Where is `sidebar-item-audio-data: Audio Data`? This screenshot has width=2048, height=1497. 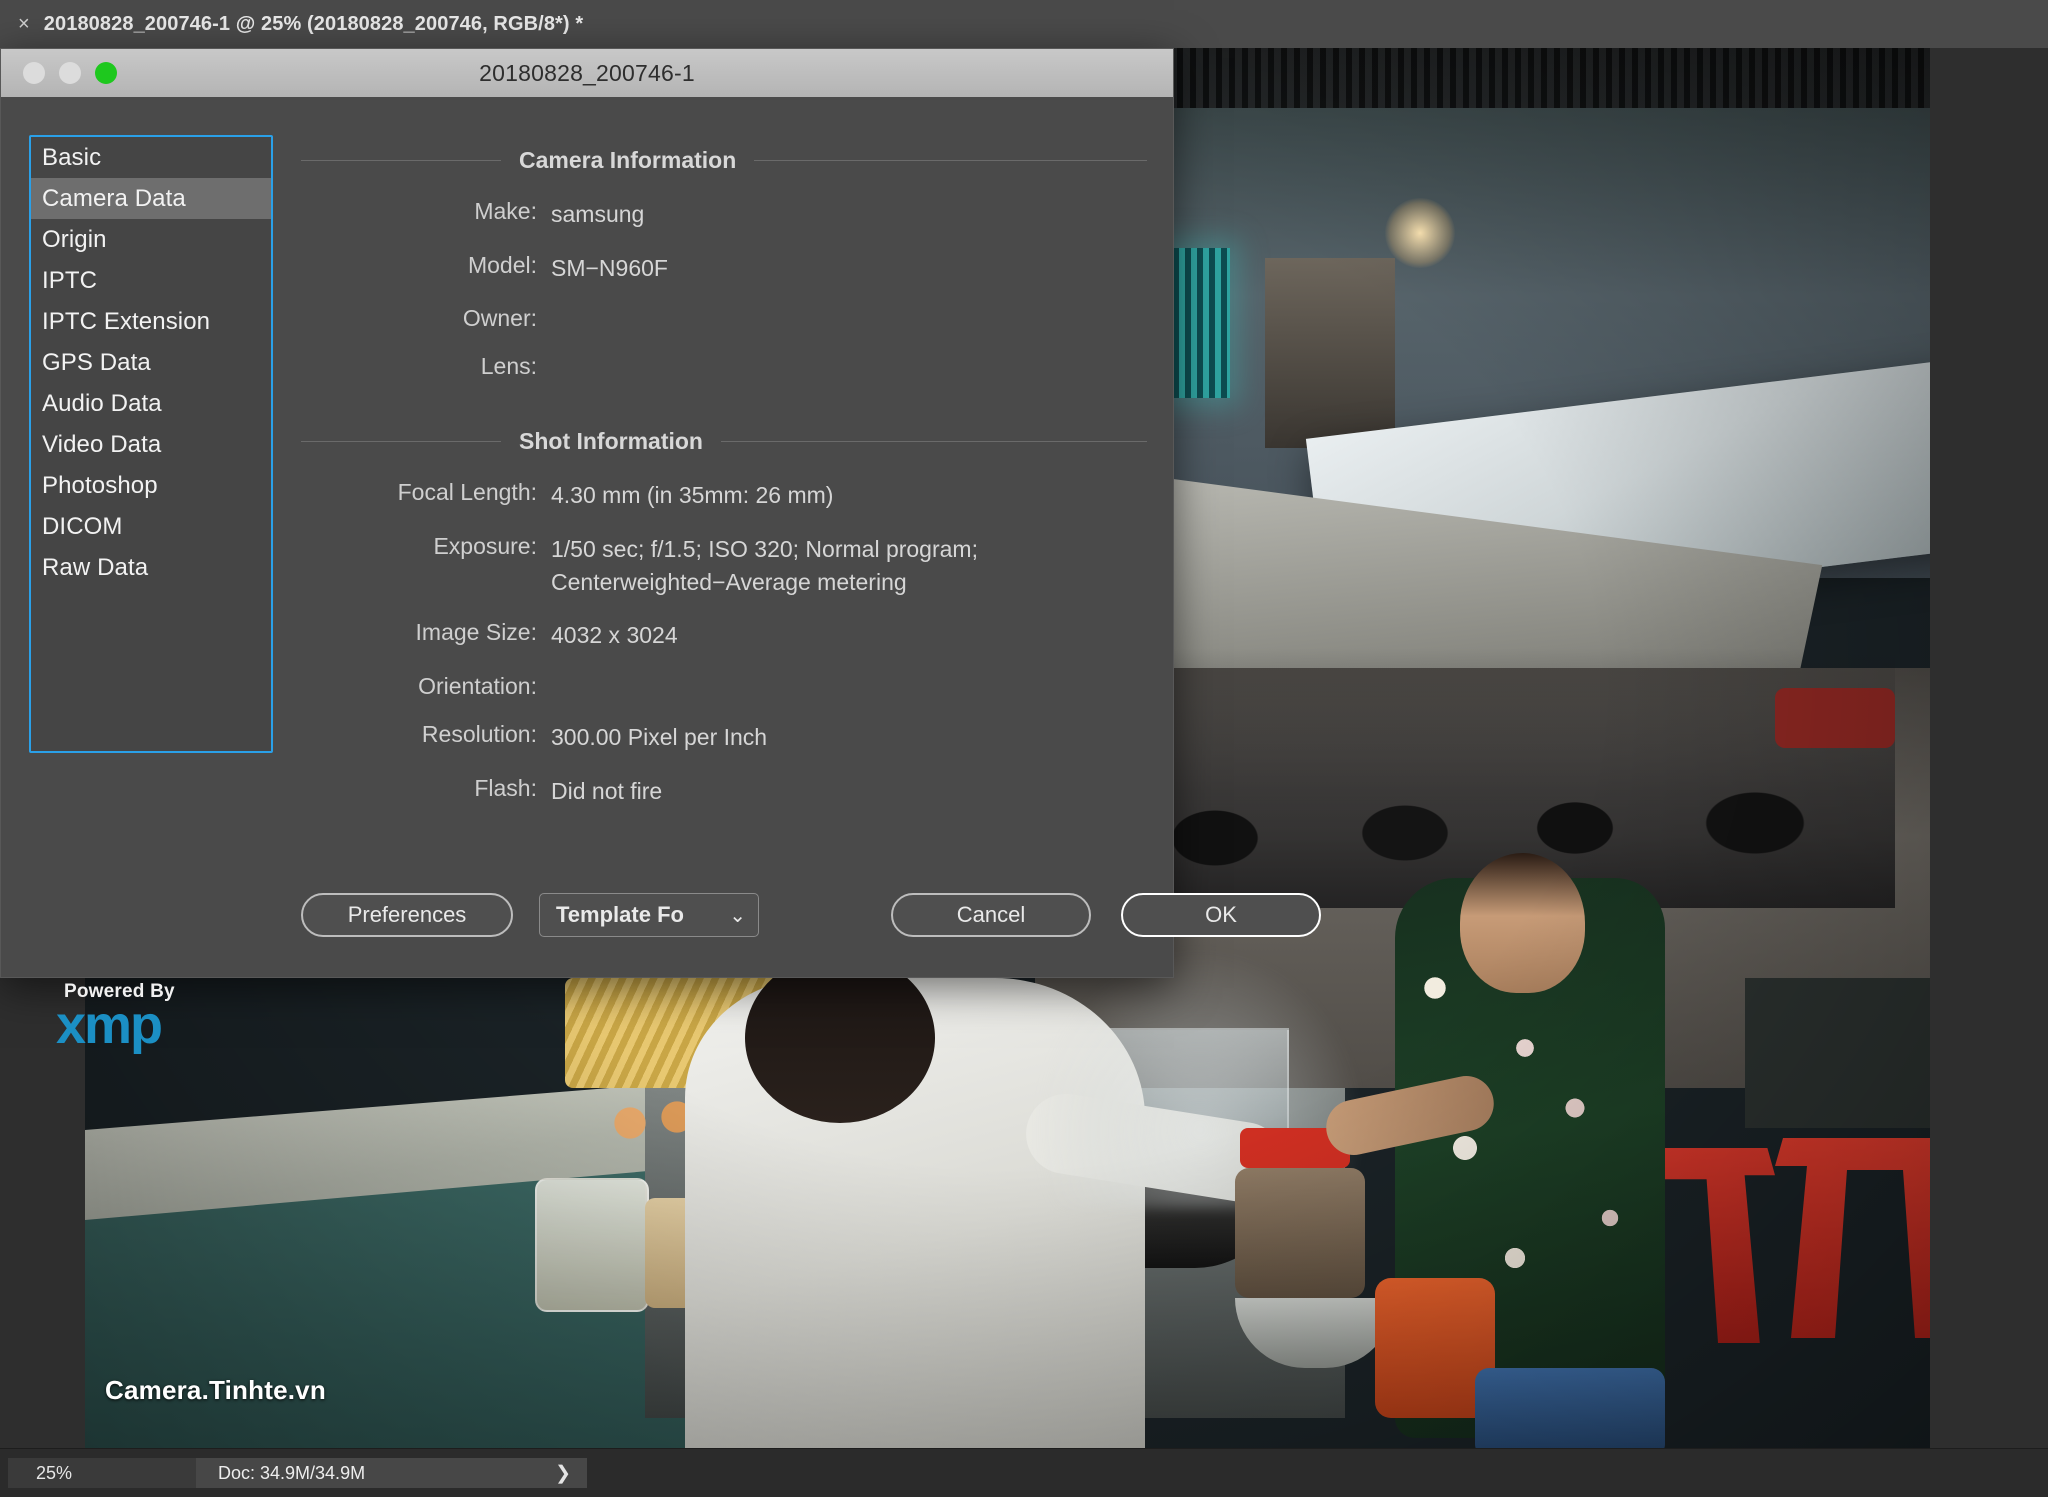 sidebar-item-audio-data: Audio Data is located at coordinates (151, 403).